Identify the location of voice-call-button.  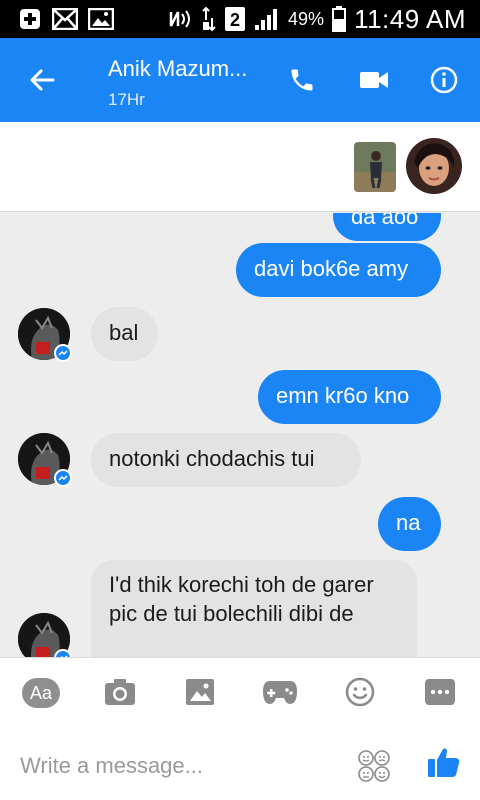
(302, 82).